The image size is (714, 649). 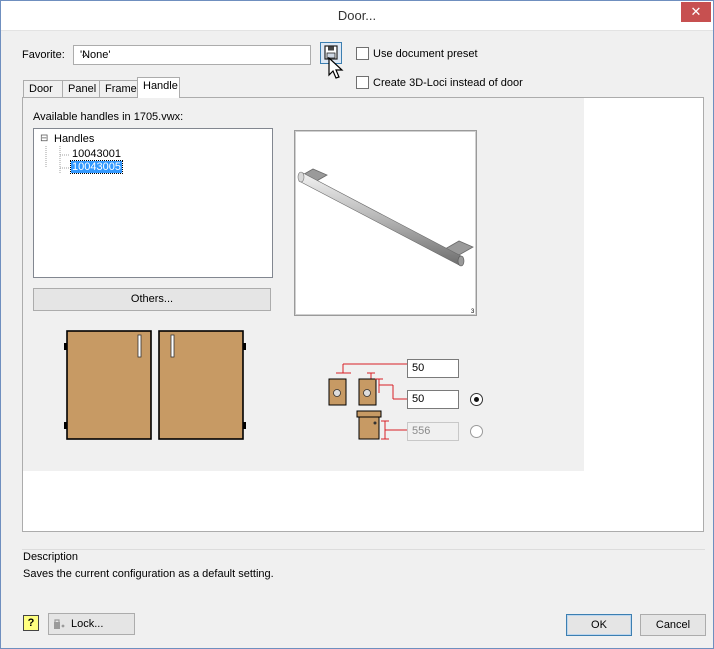 What do you see at coordinates (108, 117) in the screenshot?
I see `available-handles-label: Available handles in 1705.vwx:` at bounding box center [108, 117].